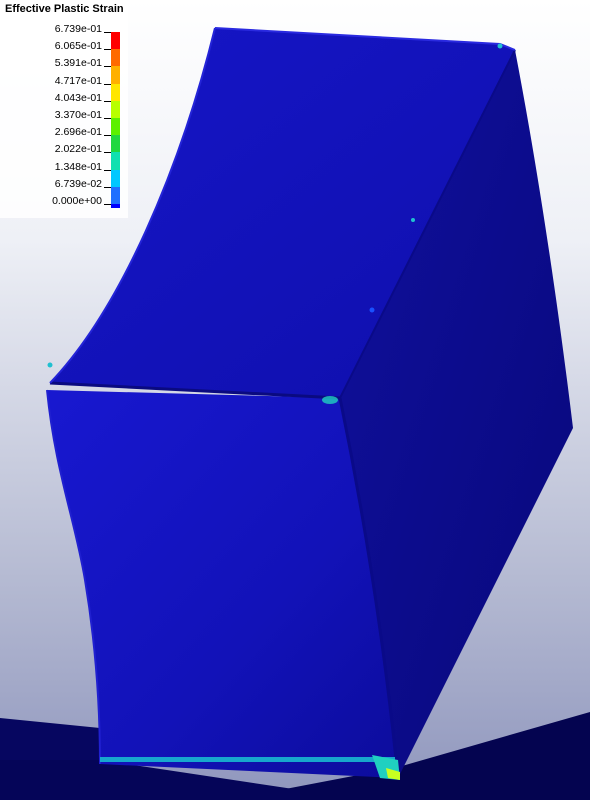 This screenshot has height=800, width=590. I want to click on legend-label: 1.348e-01, so click(78, 166).